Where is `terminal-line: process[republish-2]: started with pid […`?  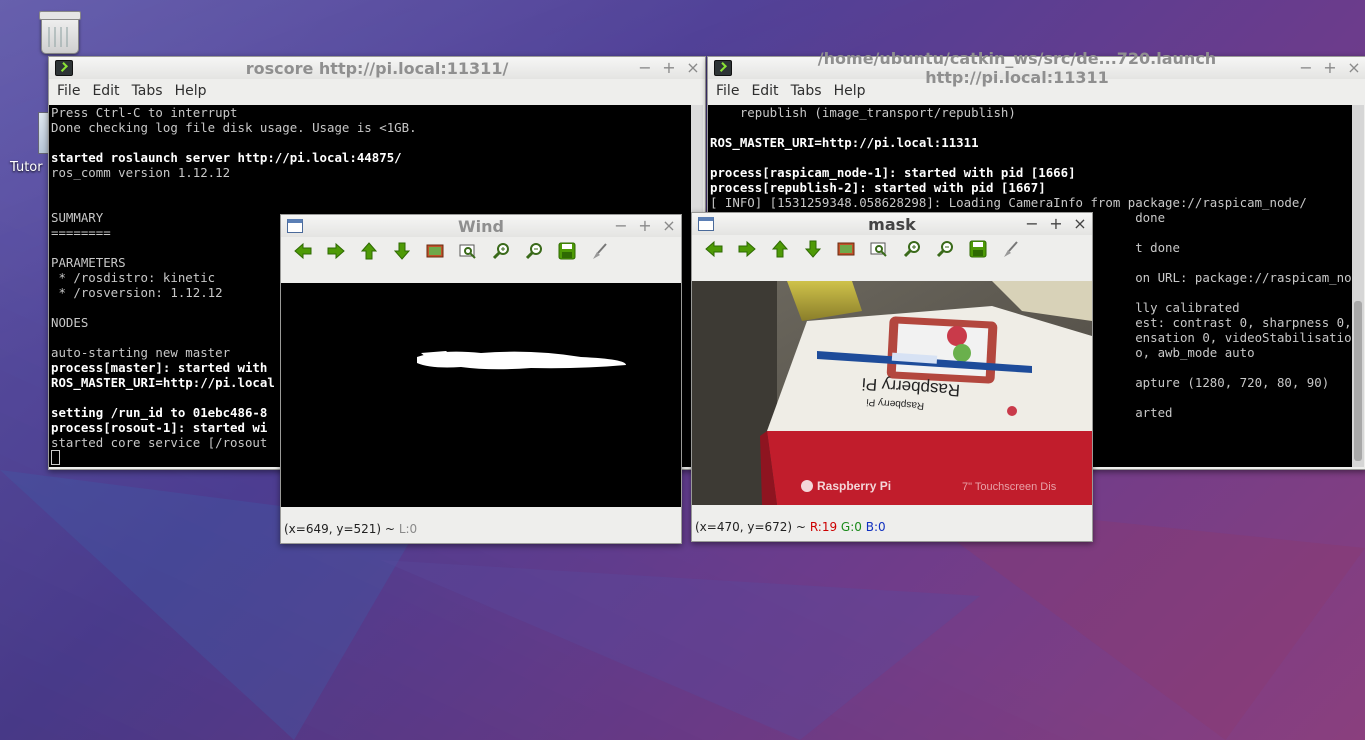
terminal-line: process[republish-2]: started with pid [… is located at coordinates (878, 187).